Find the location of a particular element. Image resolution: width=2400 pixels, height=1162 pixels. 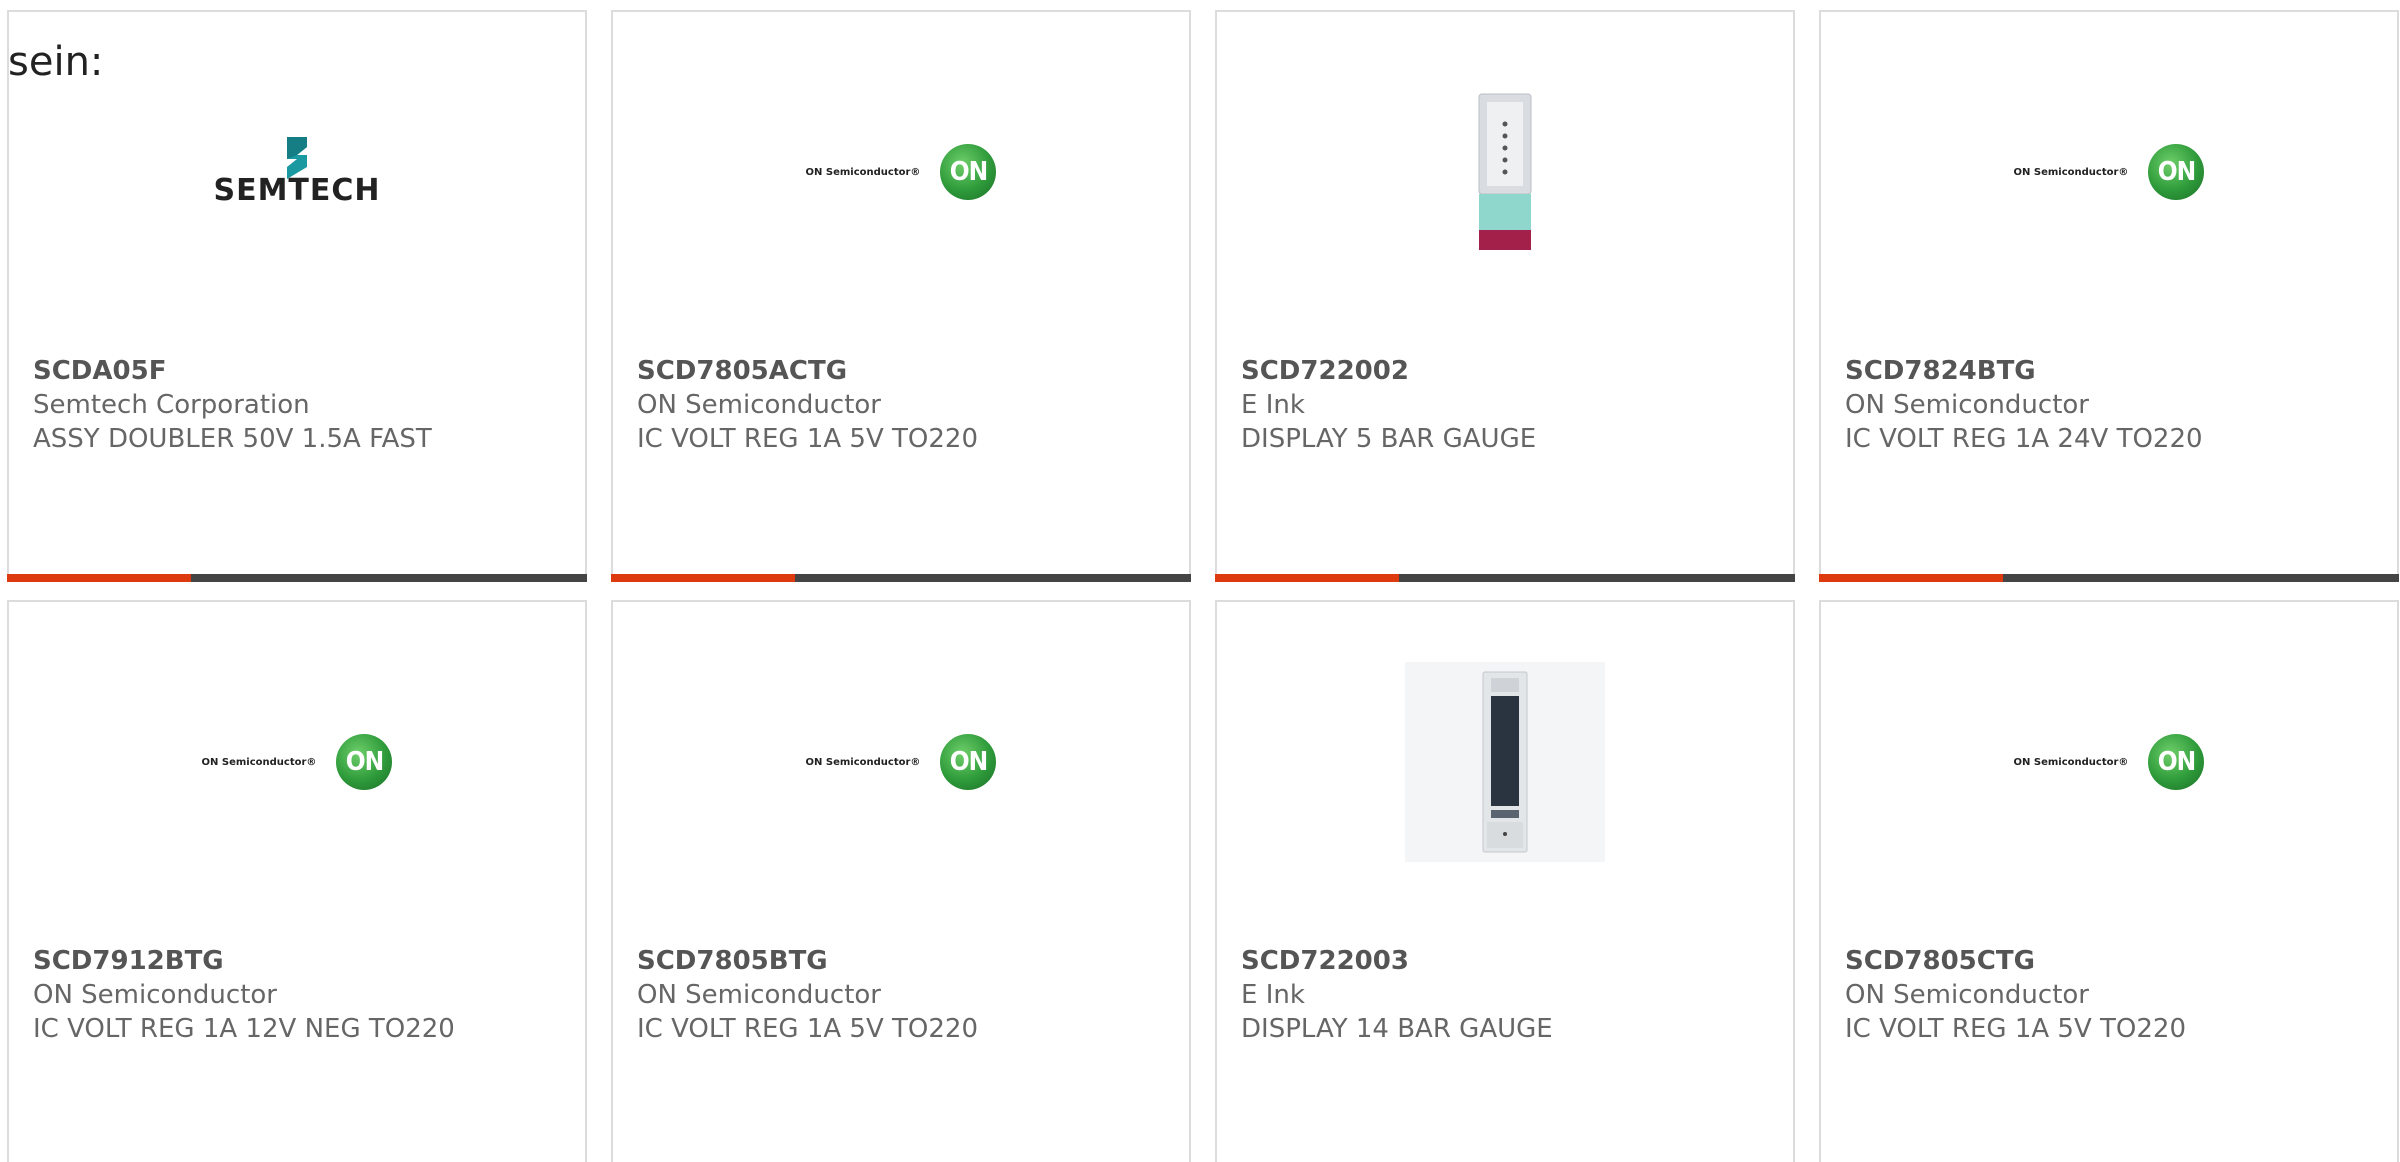

part-number: SCDA05F is located at coordinates (301, 371).